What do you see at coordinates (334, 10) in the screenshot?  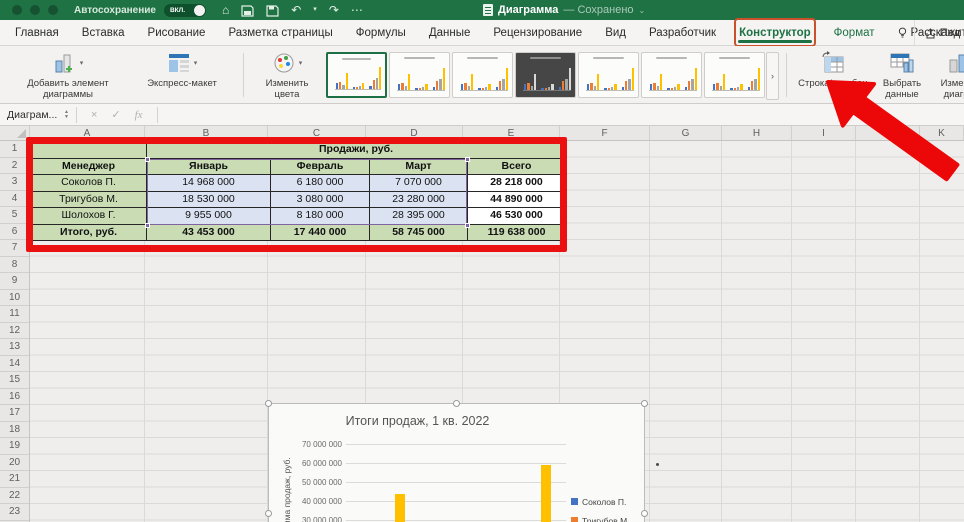 I see `redo-icon: ↷` at bounding box center [334, 10].